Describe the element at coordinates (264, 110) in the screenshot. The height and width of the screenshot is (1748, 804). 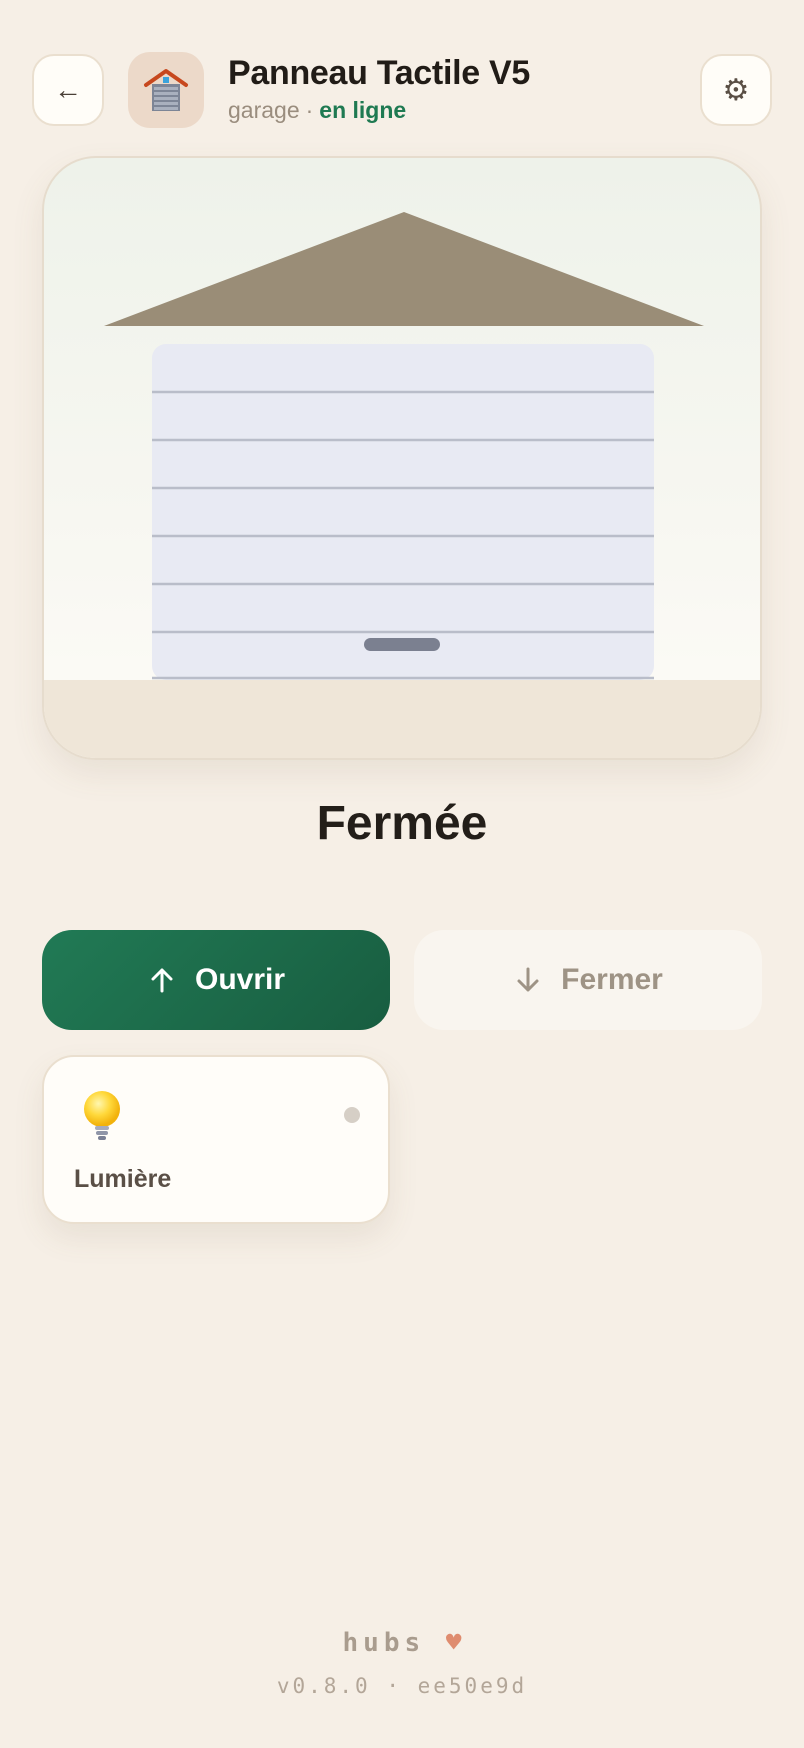
I see `room-label: garage` at that location.